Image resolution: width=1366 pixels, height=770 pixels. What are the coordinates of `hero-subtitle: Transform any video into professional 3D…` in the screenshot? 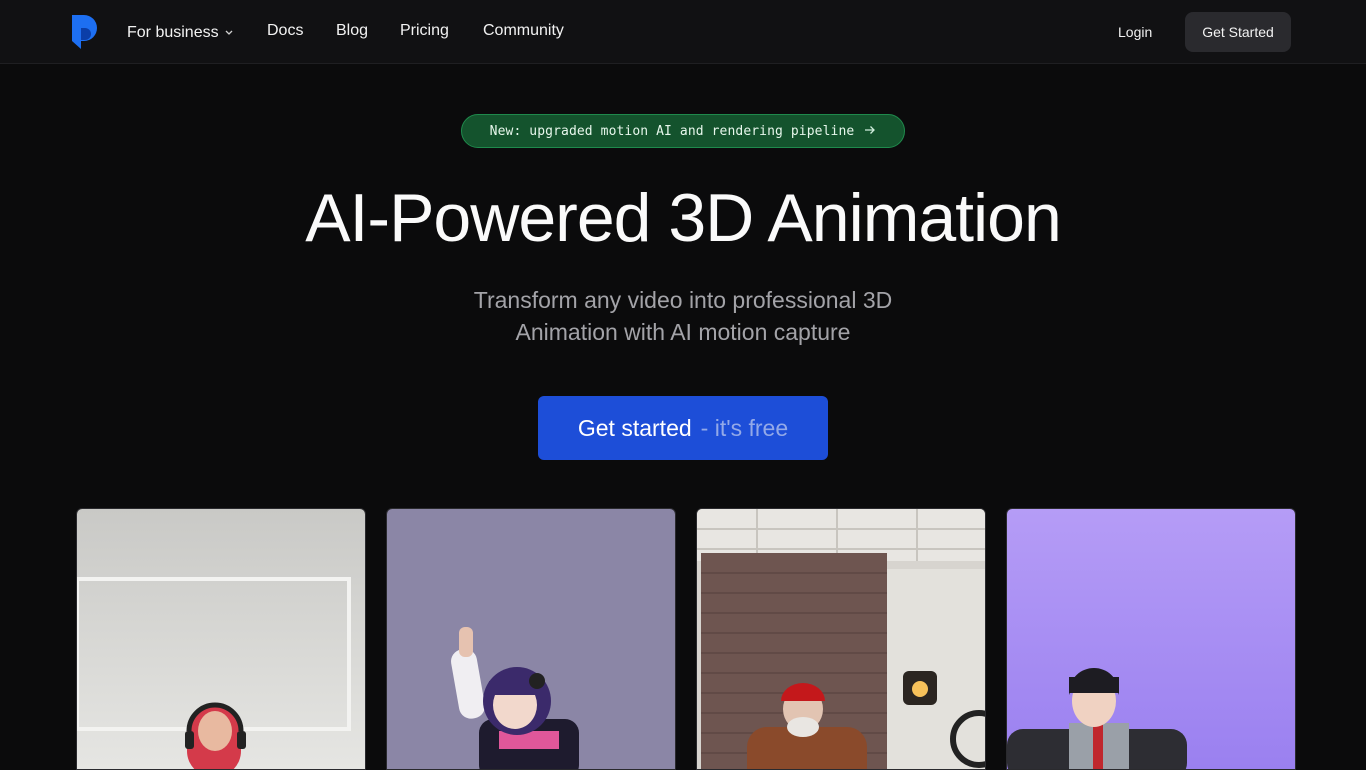 It's located at (683, 316).